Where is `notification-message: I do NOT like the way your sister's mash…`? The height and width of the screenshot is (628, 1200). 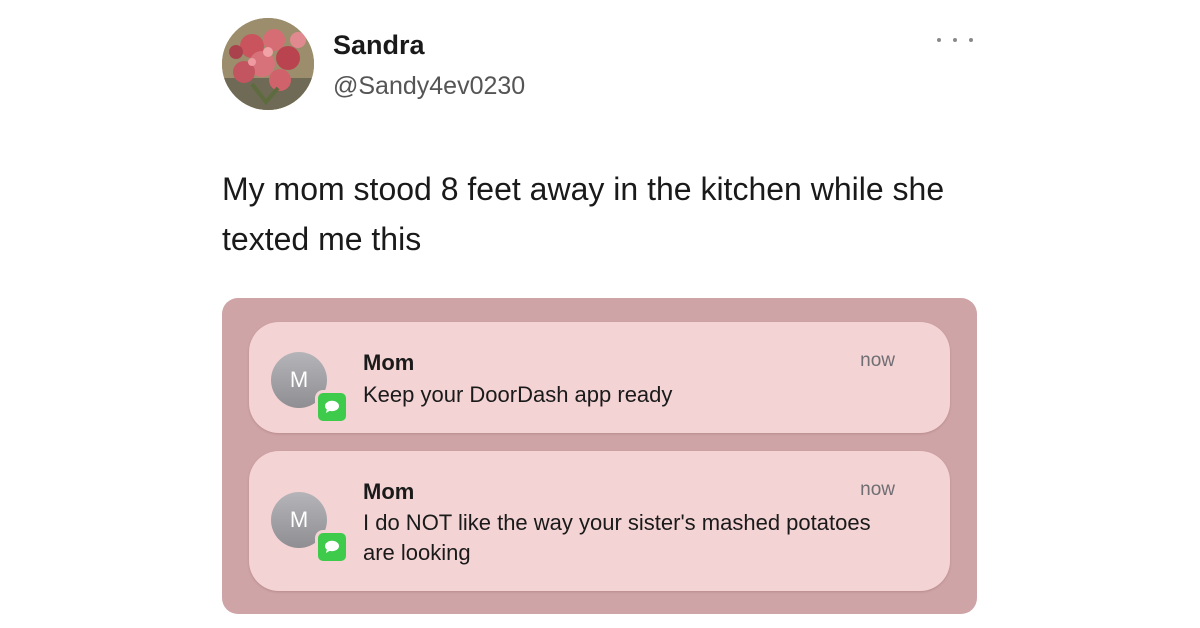 notification-message: I do NOT like the way your sister's mash… is located at coordinates (617, 537).